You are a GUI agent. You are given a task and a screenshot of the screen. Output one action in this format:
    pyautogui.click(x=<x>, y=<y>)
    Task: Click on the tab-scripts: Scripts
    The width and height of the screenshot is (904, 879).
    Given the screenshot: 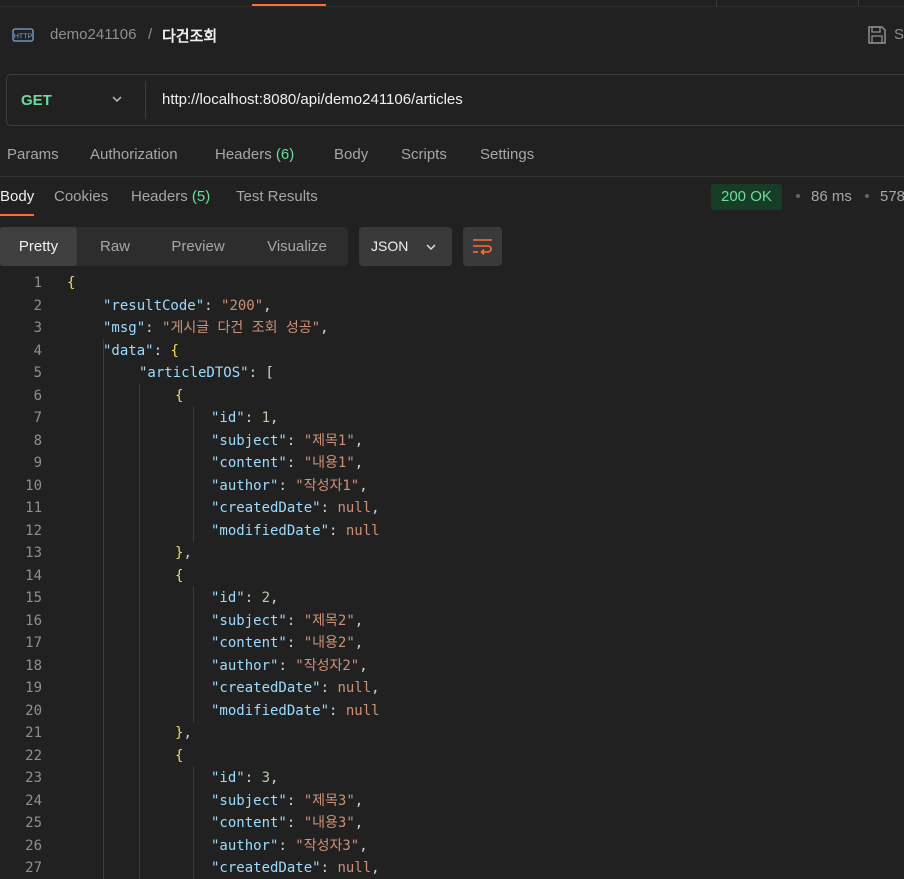 What is the action you would take?
    pyautogui.click(x=424, y=154)
    